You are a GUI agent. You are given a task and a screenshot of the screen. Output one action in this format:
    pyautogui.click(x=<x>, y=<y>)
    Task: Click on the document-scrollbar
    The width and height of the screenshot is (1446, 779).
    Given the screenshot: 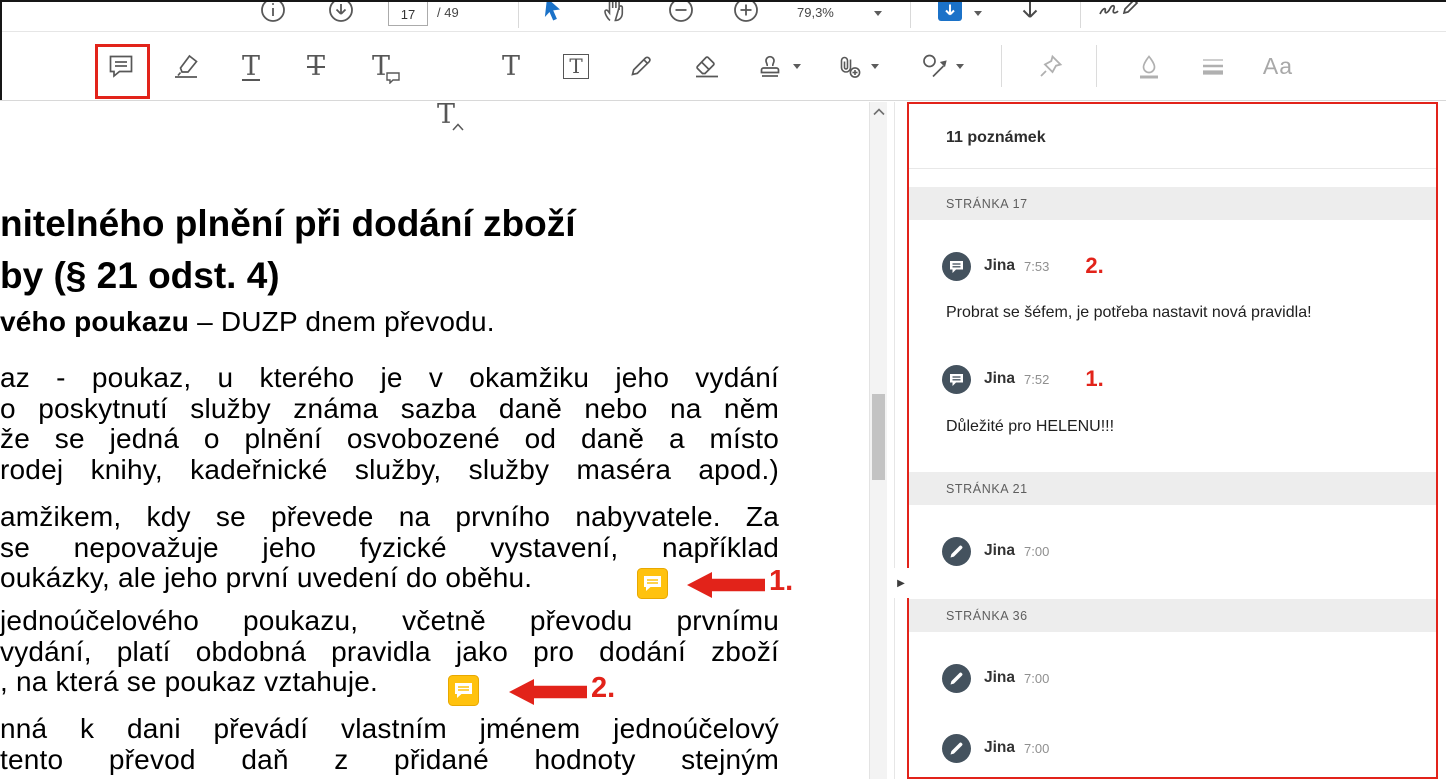 What is the action you would take?
    pyautogui.click(x=878, y=440)
    